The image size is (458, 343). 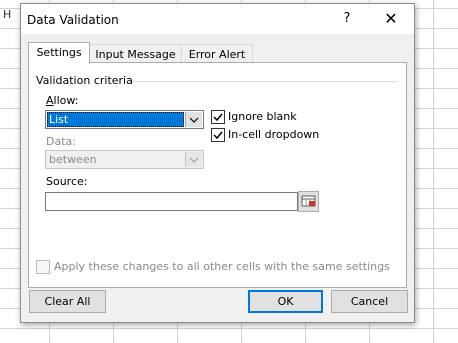 I want to click on close-button: ✕, so click(x=391, y=19).